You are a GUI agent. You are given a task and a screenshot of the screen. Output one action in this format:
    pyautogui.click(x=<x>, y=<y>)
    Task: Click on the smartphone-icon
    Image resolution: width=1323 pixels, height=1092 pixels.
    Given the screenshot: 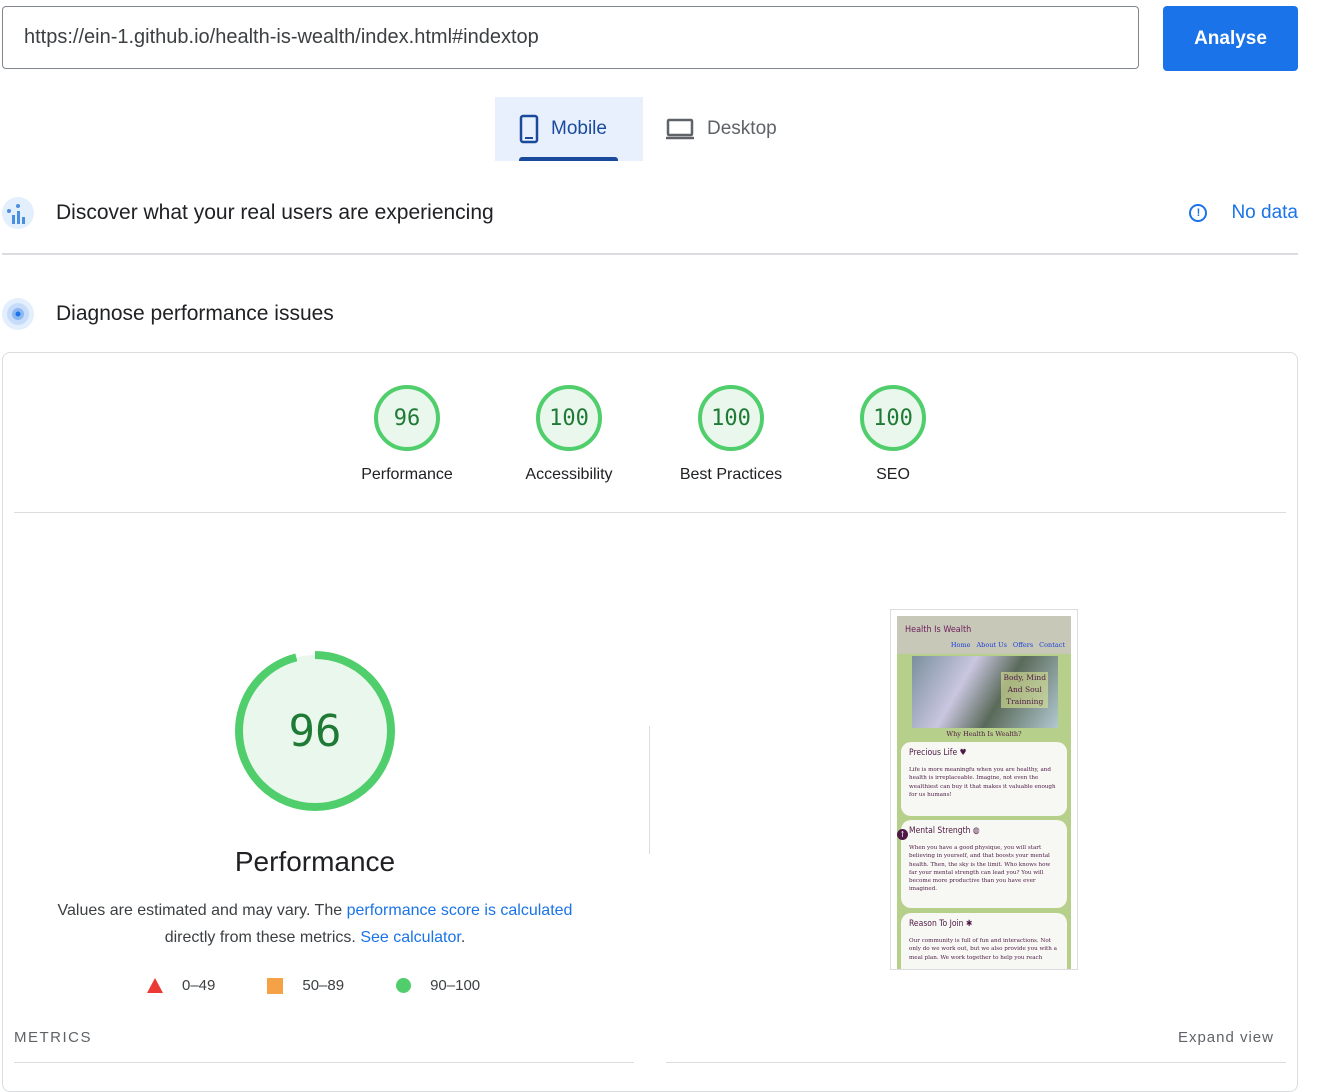 What is the action you would take?
    pyautogui.click(x=529, y=129)
    